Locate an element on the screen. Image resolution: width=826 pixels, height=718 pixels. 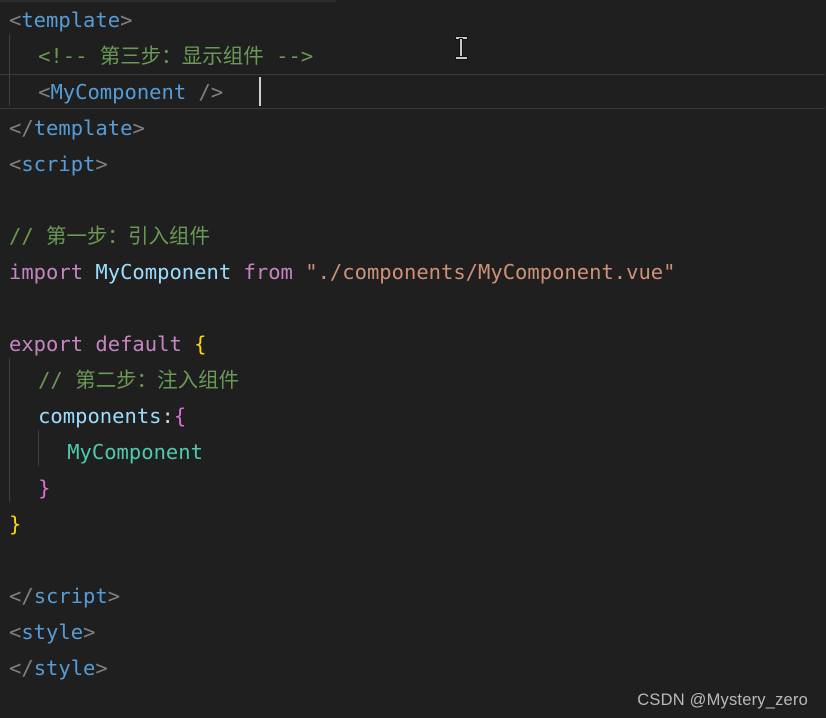
code-line: // 第二步：注入组件 is located at coordinates (413, 380).